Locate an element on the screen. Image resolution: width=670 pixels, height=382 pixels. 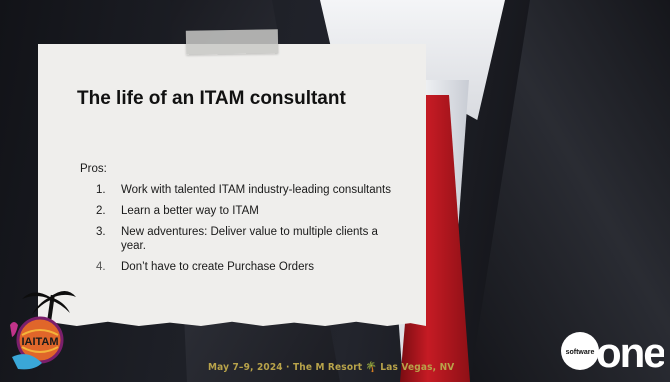
softwareone-logo: software one is located at coordinates (612, 352).